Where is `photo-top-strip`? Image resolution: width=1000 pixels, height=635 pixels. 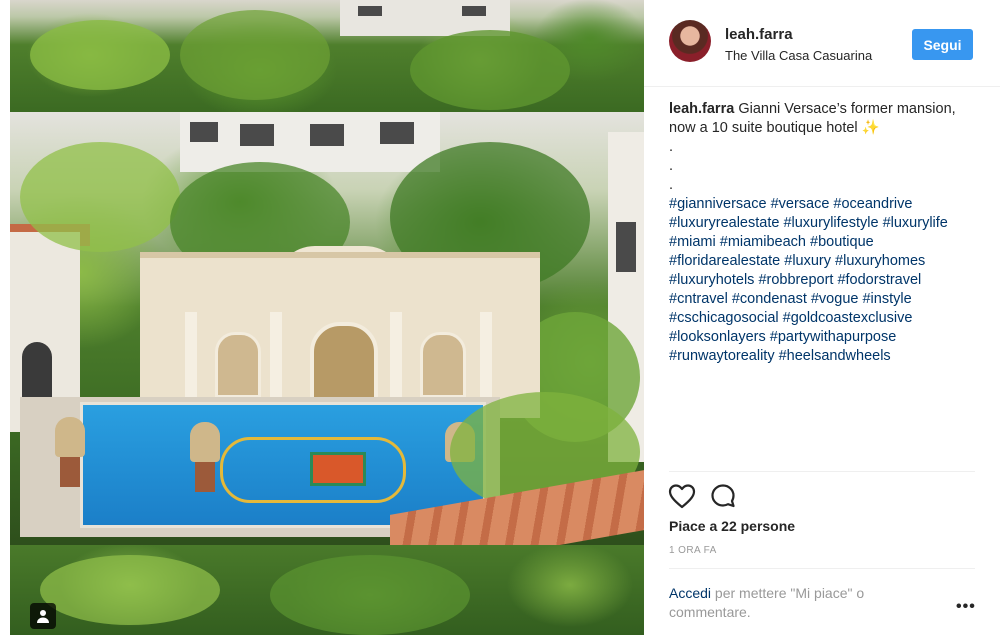 photo-top-strip is located at coordinates (327, 56).